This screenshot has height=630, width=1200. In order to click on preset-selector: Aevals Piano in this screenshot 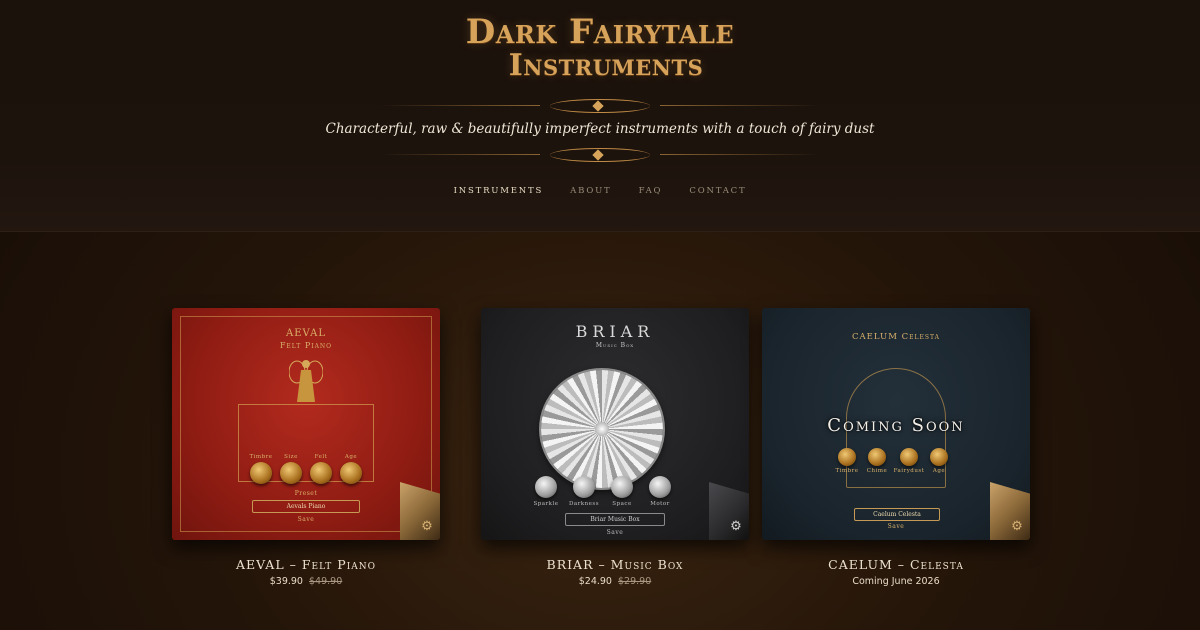, I will do `click(306, 506)`.